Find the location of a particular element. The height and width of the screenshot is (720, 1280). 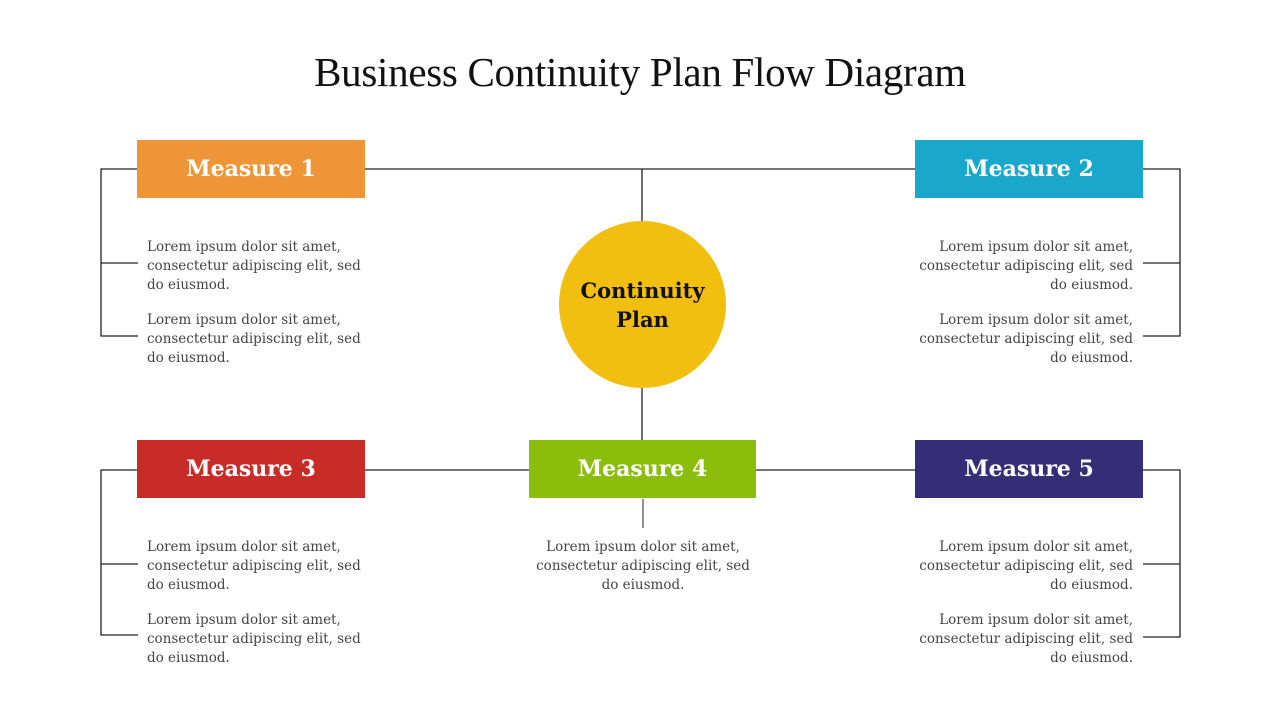

continuity-plan-circle: Continuity Plan is located at coordinates (642, 304).